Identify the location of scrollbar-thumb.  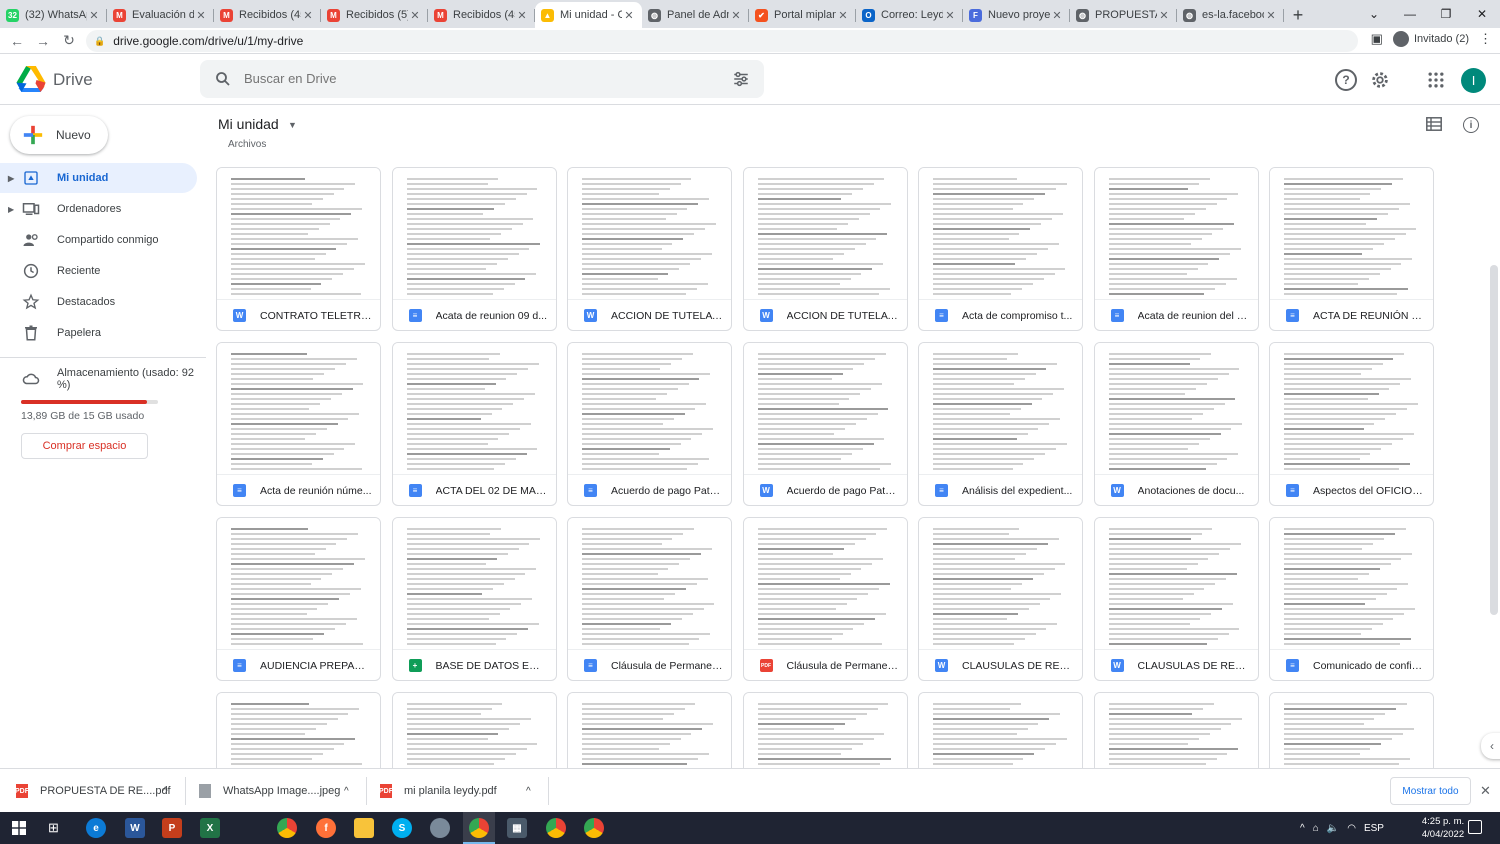
(1494, 440).